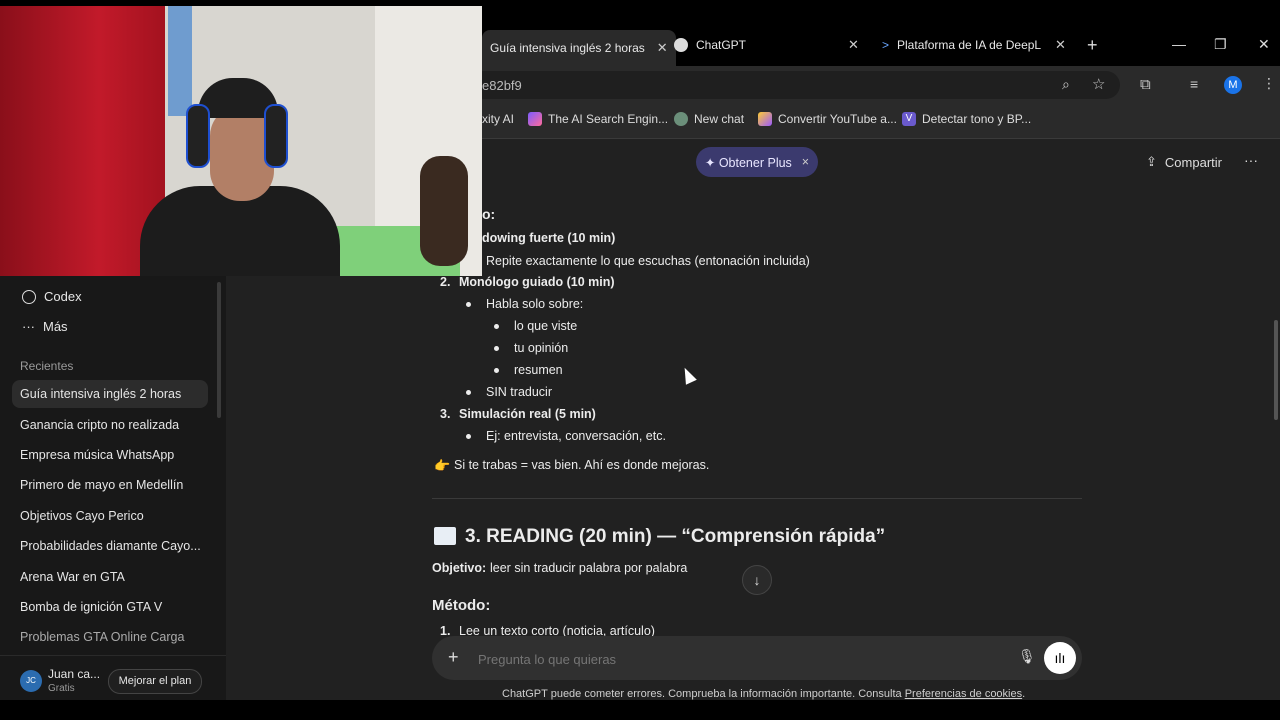 This screenshot has width=1280, height=720. What do you see at coordinates (576, 436) in the screenshot?
I see `list-bullet-text: Ej: entrevista, conversación, etc.` at bounding box center [576, 436].